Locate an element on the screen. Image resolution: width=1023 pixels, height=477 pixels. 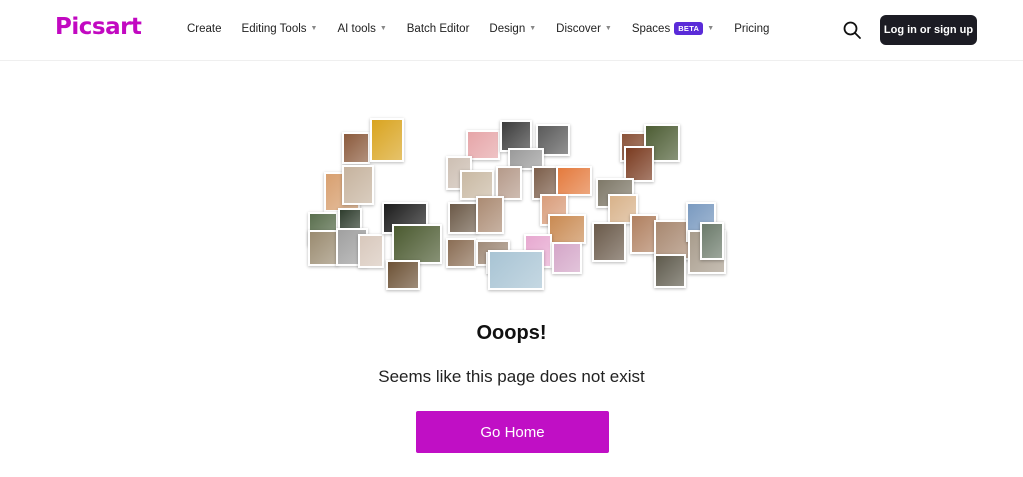
nav-pricing-label: Pricing is located at coordinates (752, 28).